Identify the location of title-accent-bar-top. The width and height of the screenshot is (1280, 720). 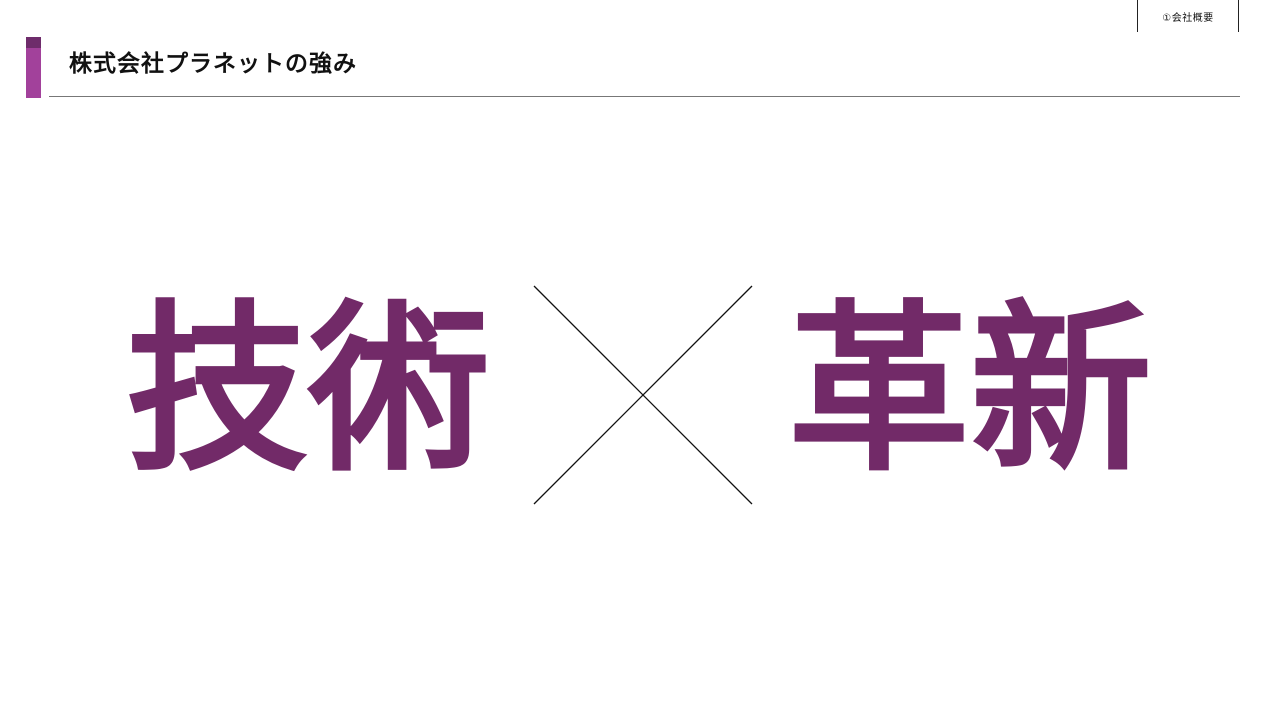
(33, 42).